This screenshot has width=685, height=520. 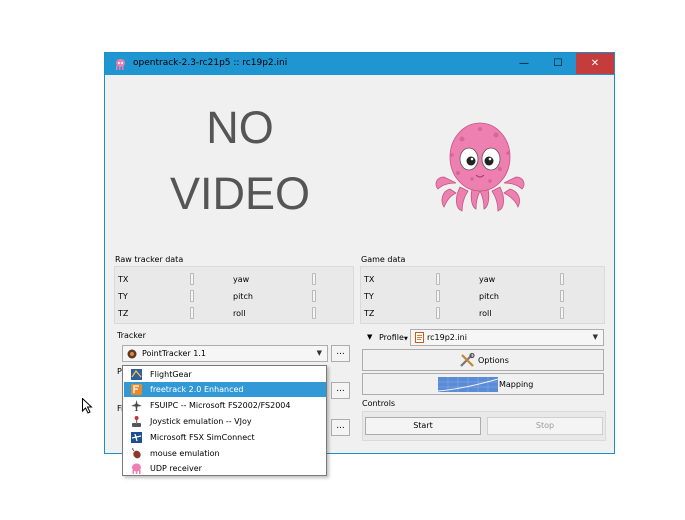 What do you see at coordinates (516, 384) in the screenshot?
I see `mapping-label: Mapping` at bounding box center [516, 384].